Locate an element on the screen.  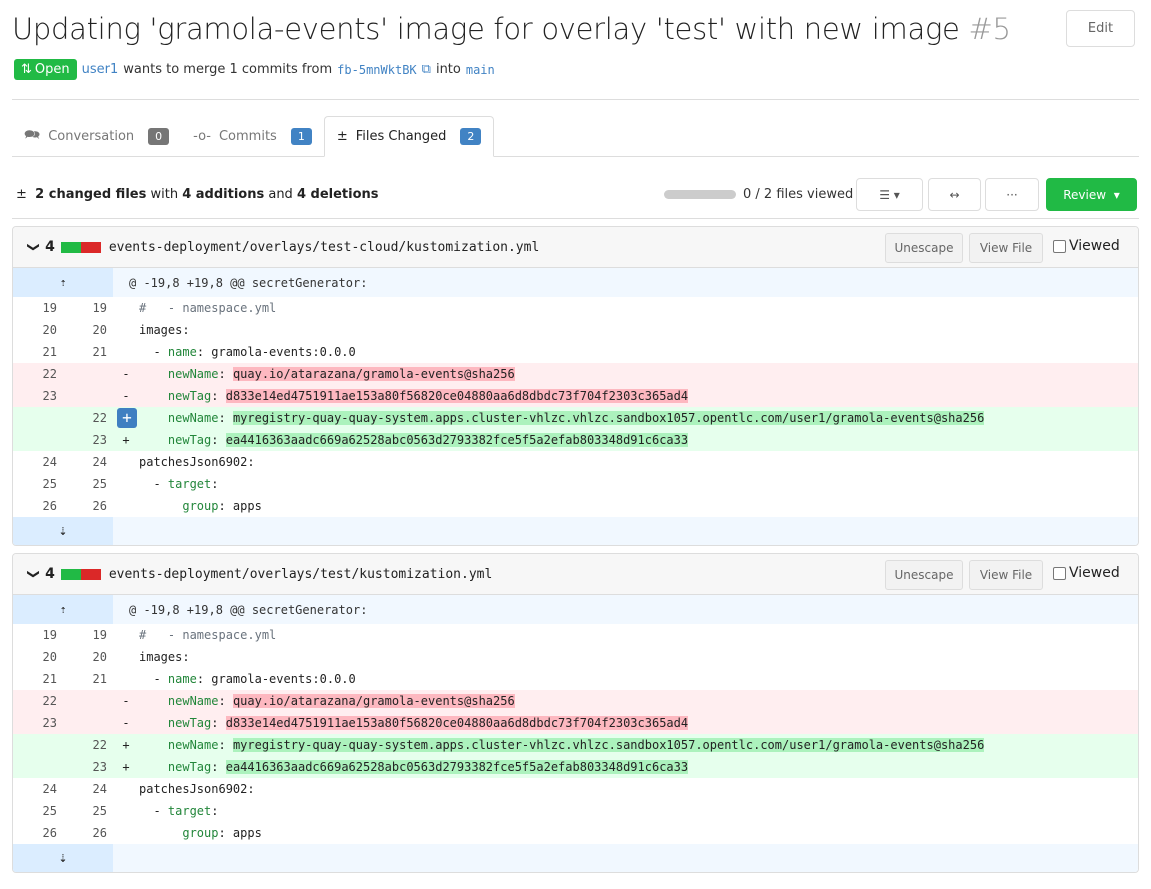
diff-stat-bar is located at coordinates (80, 574).